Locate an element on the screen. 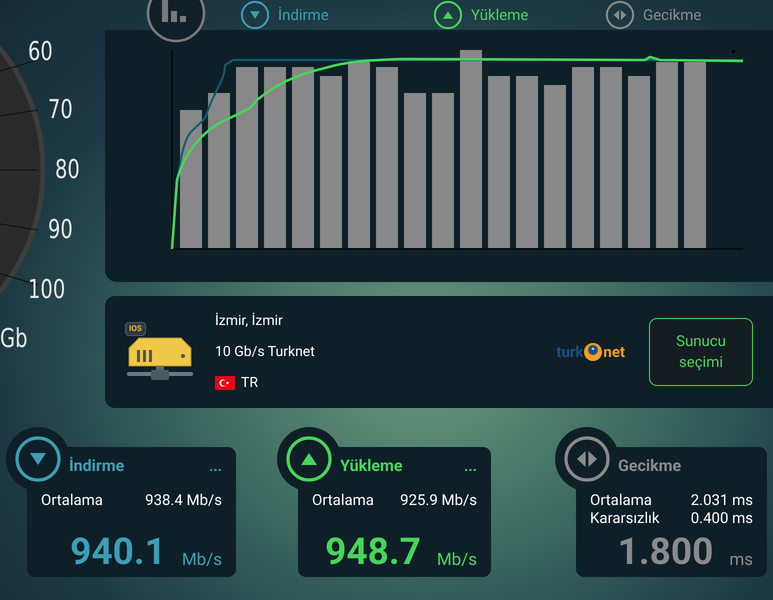 The width and height of the screenshot is (773, 600). gauge-tick-label: 70 is located at coordinates (60, 110).